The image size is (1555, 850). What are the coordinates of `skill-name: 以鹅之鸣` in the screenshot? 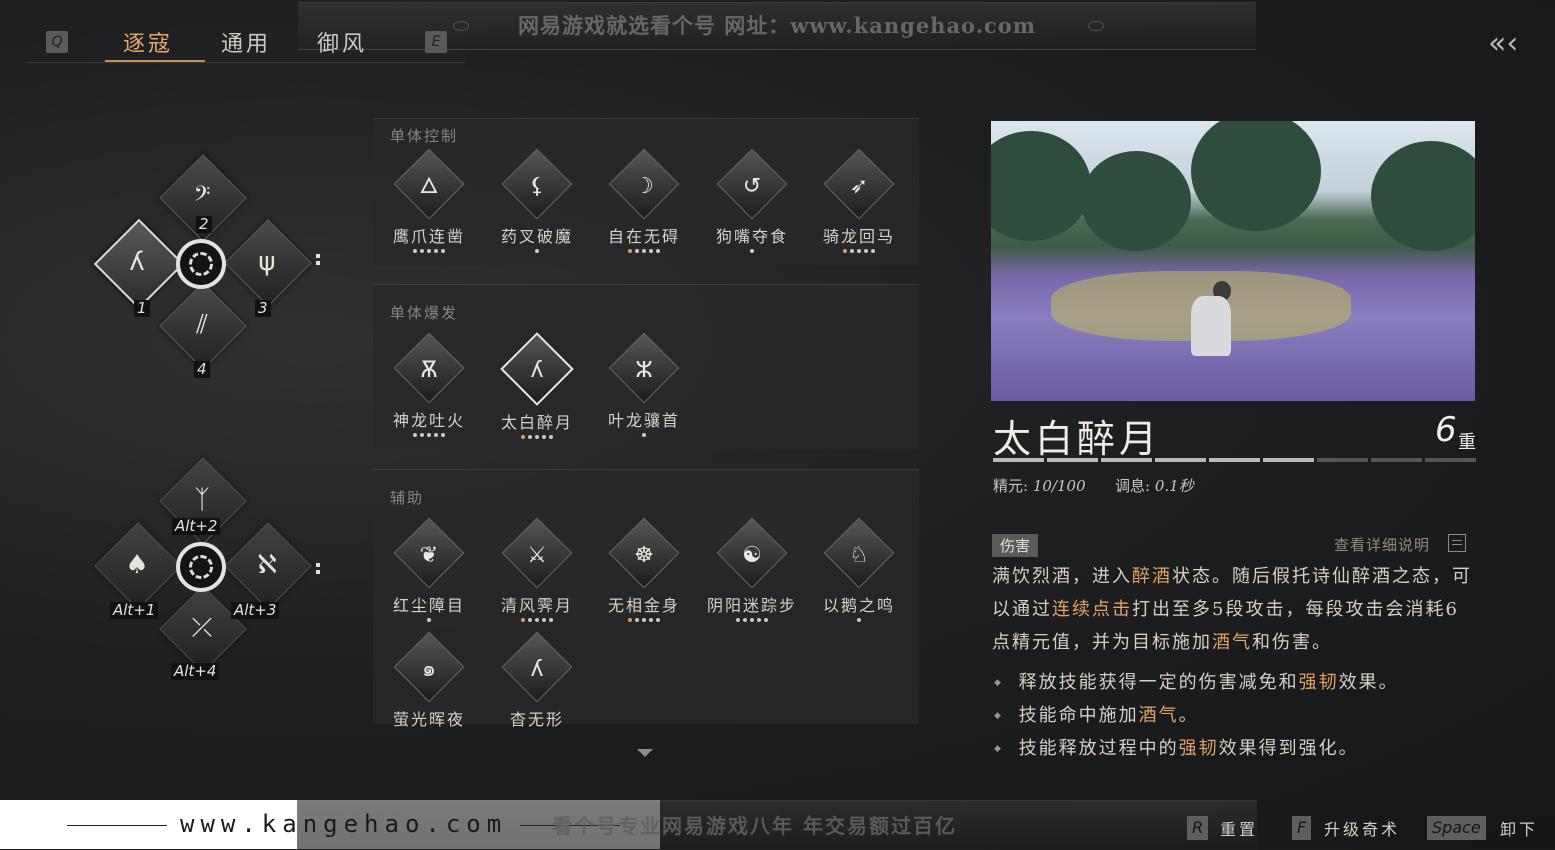 It's located at (858, 605).